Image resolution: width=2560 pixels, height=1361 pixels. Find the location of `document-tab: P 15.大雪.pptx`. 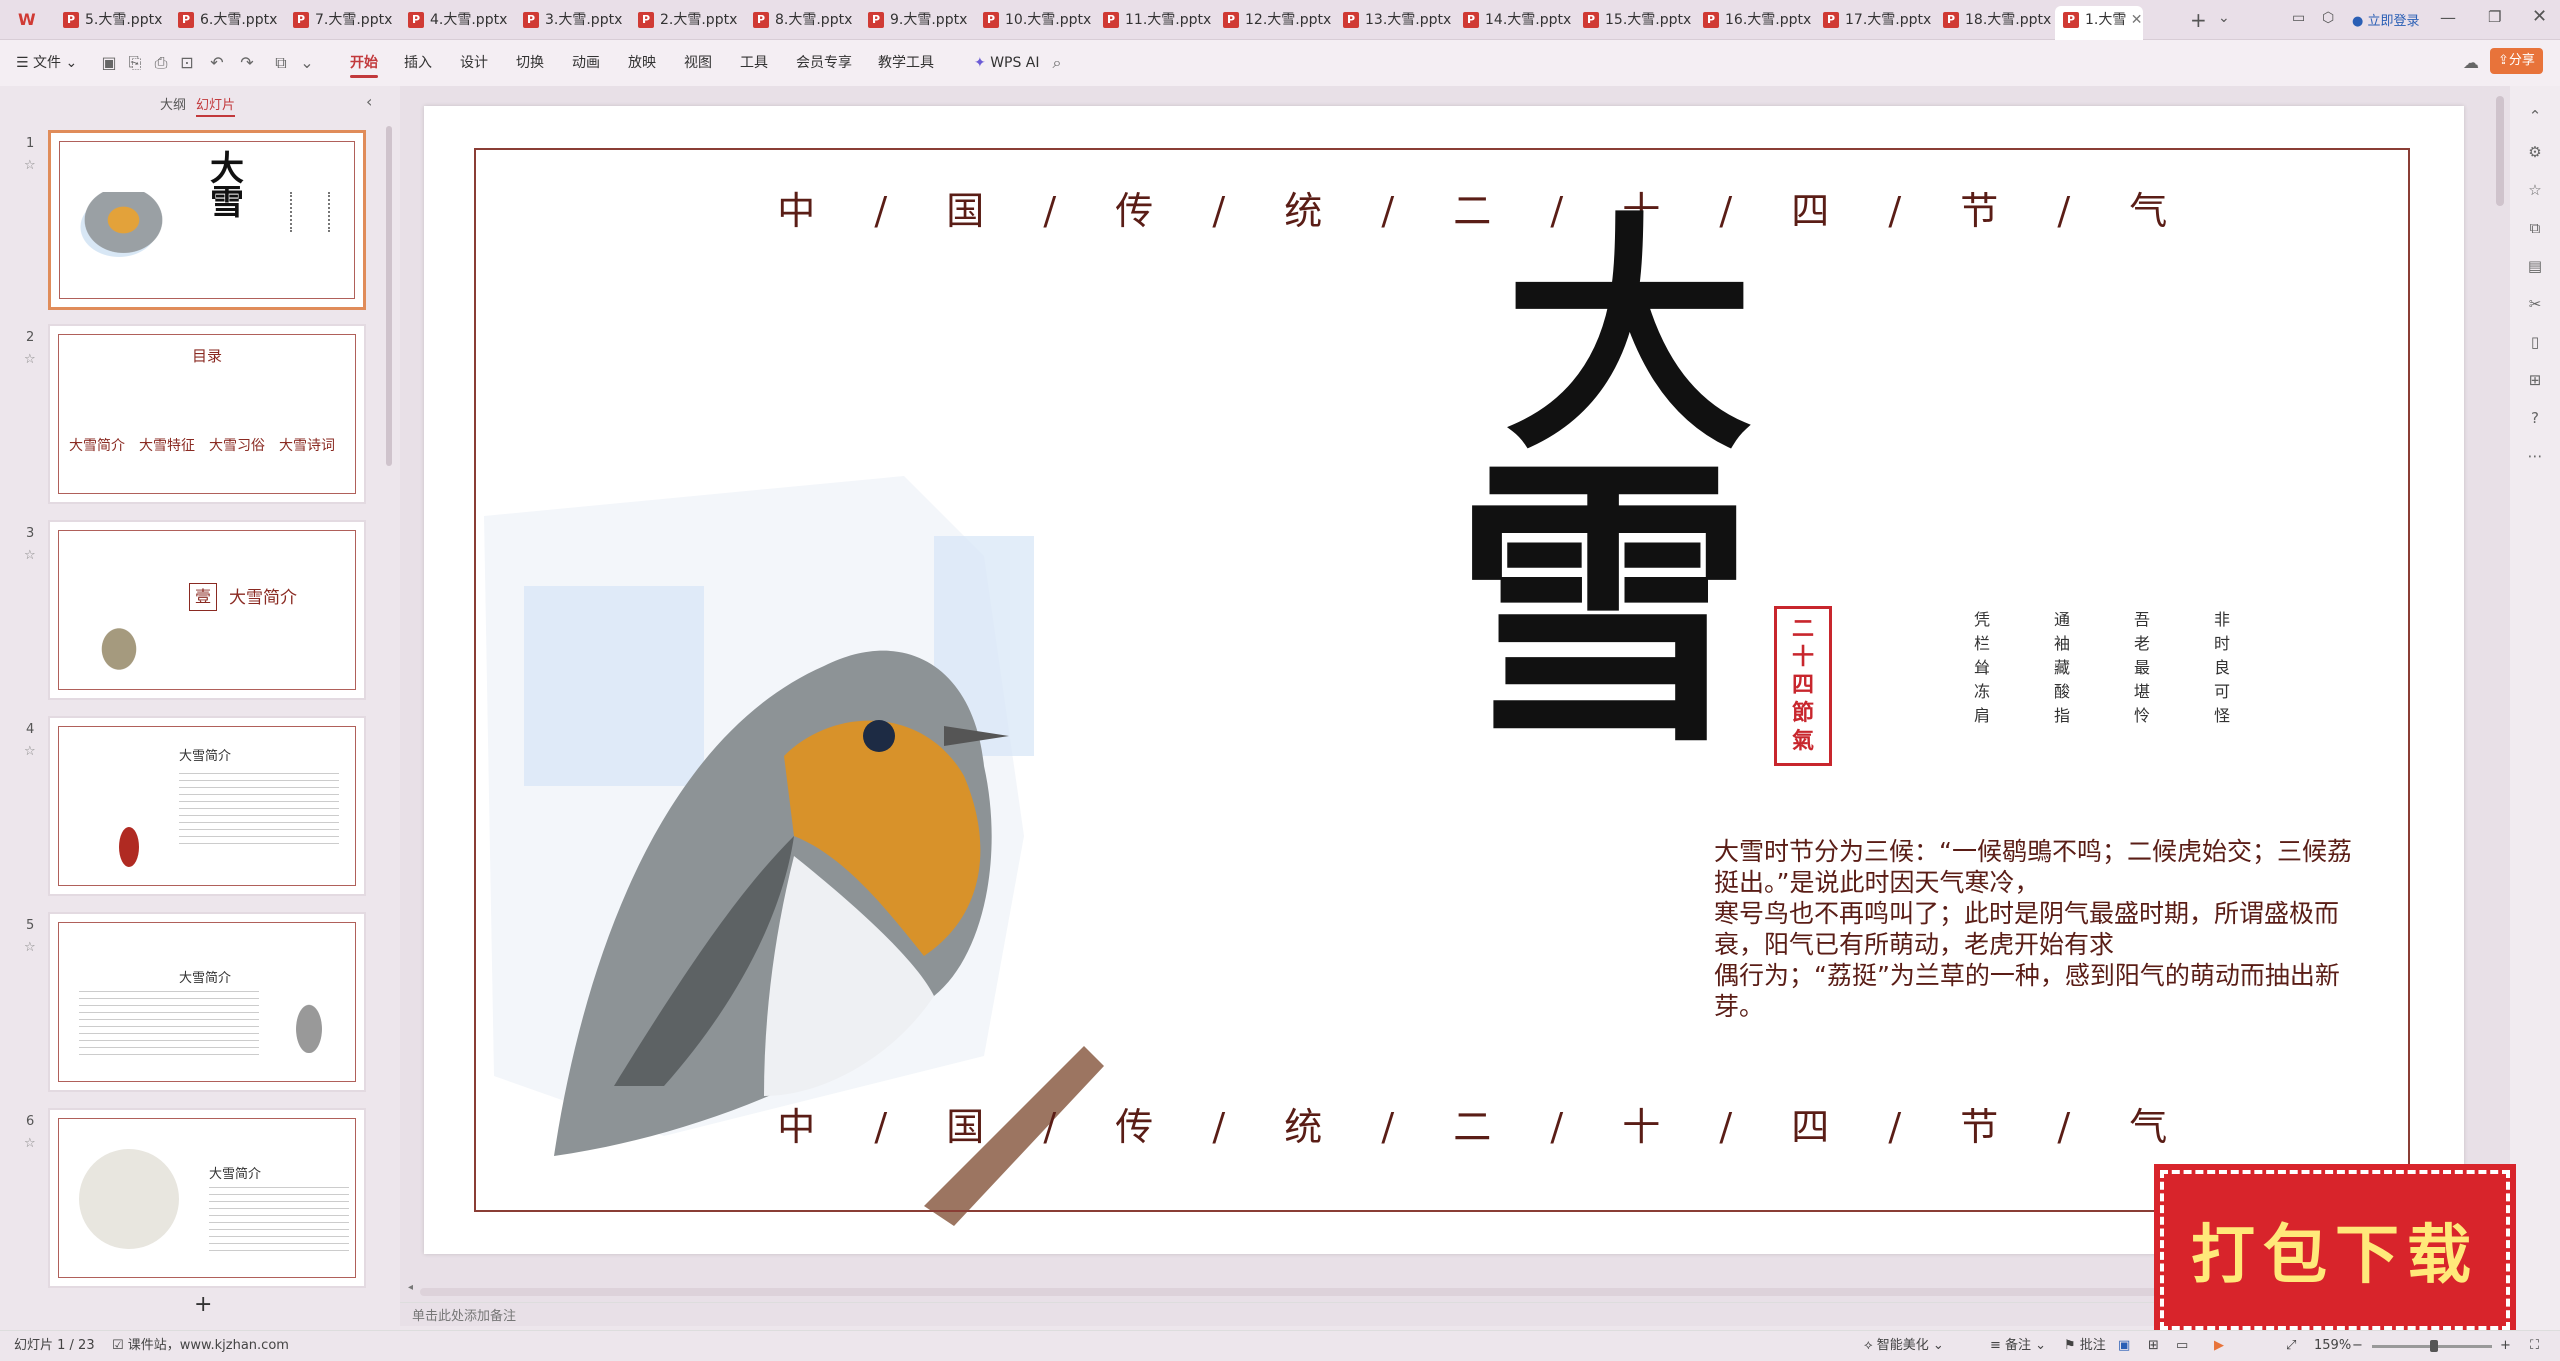

document-tab: P 15.大雪.pptx is located at coordinates (1633, 20).